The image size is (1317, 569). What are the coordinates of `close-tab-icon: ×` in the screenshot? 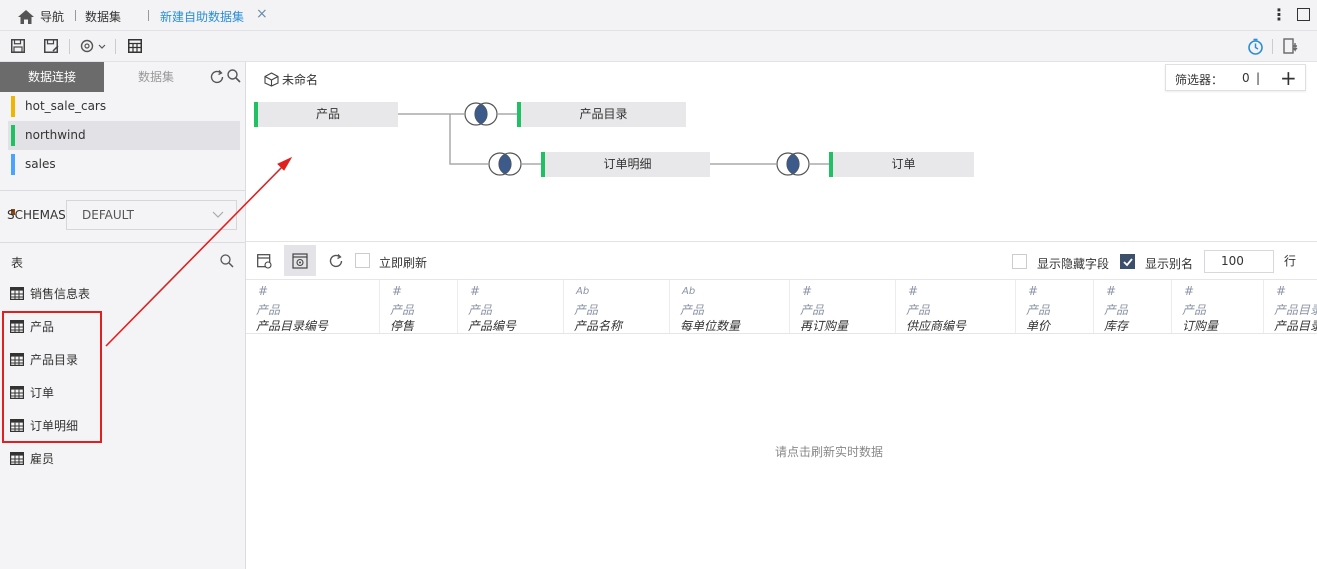 It's located at (262, 14).